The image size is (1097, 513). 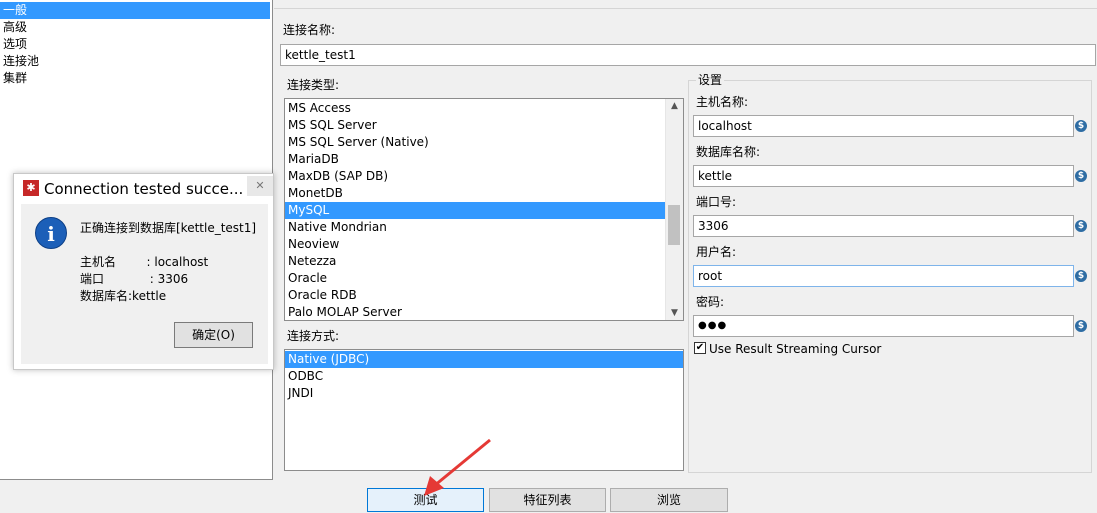 I want to click on list-item: MaxDB (SAP DB), so click(x=484, y=176).